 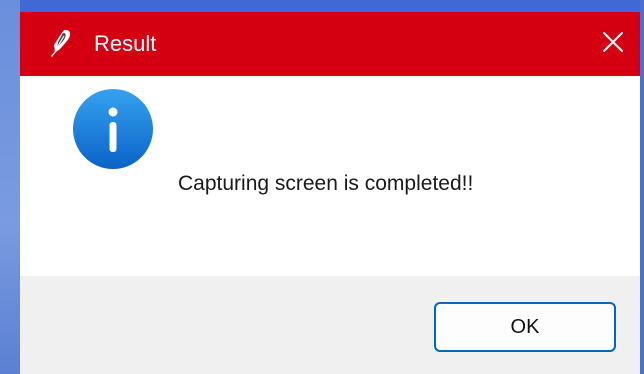 What do you see at coordinates (10, 187) in the screenshot?
I see `desktop-background-left` at bounding box center [10, 187].